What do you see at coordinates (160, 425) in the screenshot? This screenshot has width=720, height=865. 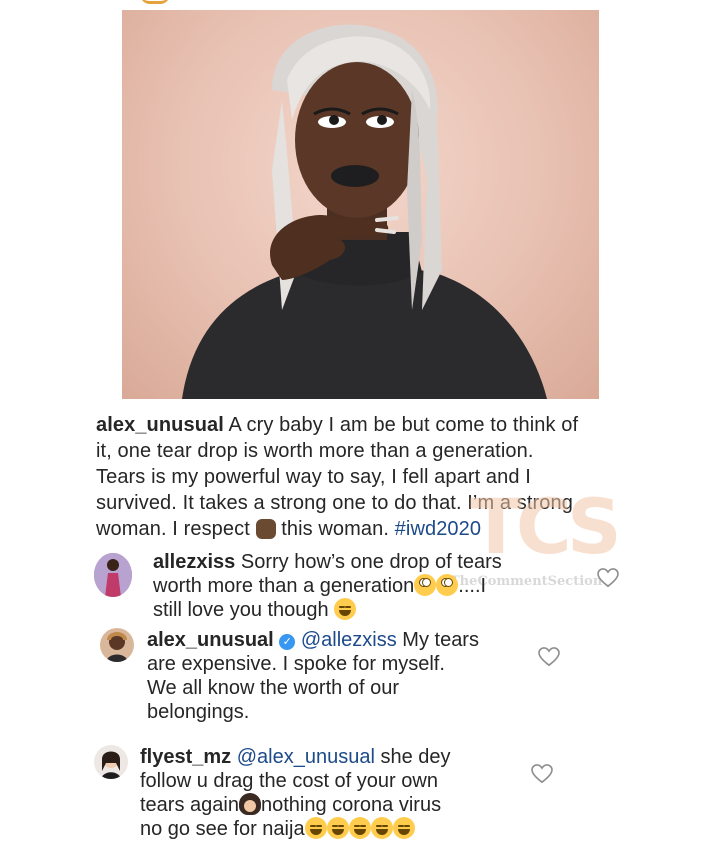 I see `caption-username: alex_unusual` at bounding box center [160, 425].